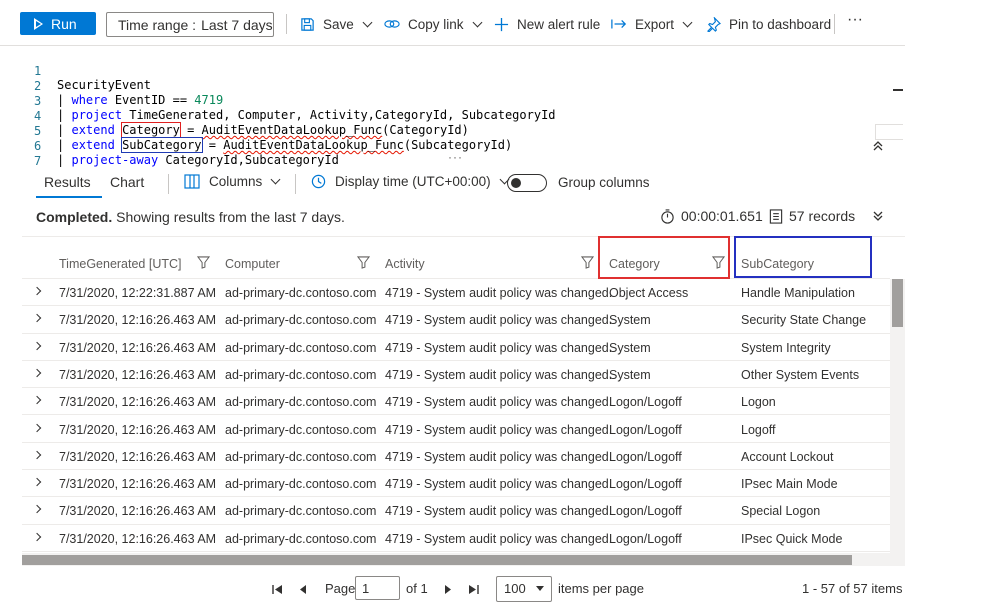 The width and height of the screenshot is (999, 614). I want to click on new-alert-rule-button: New alert rule, so click(547, 24).